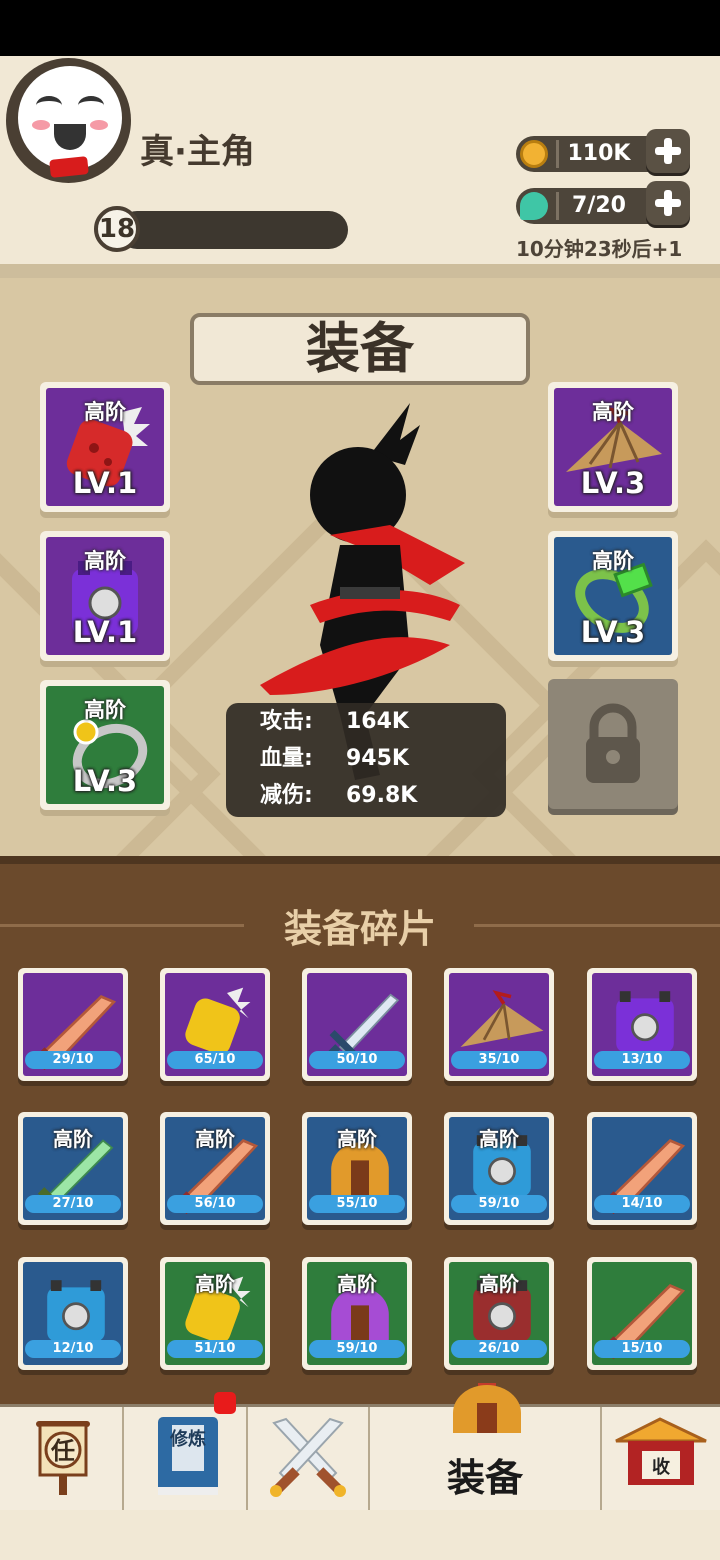 Image resolution: width=720 pixels, height=1560 pixels. I want to click on fragment-card: 50/10, so click(357, 1024).